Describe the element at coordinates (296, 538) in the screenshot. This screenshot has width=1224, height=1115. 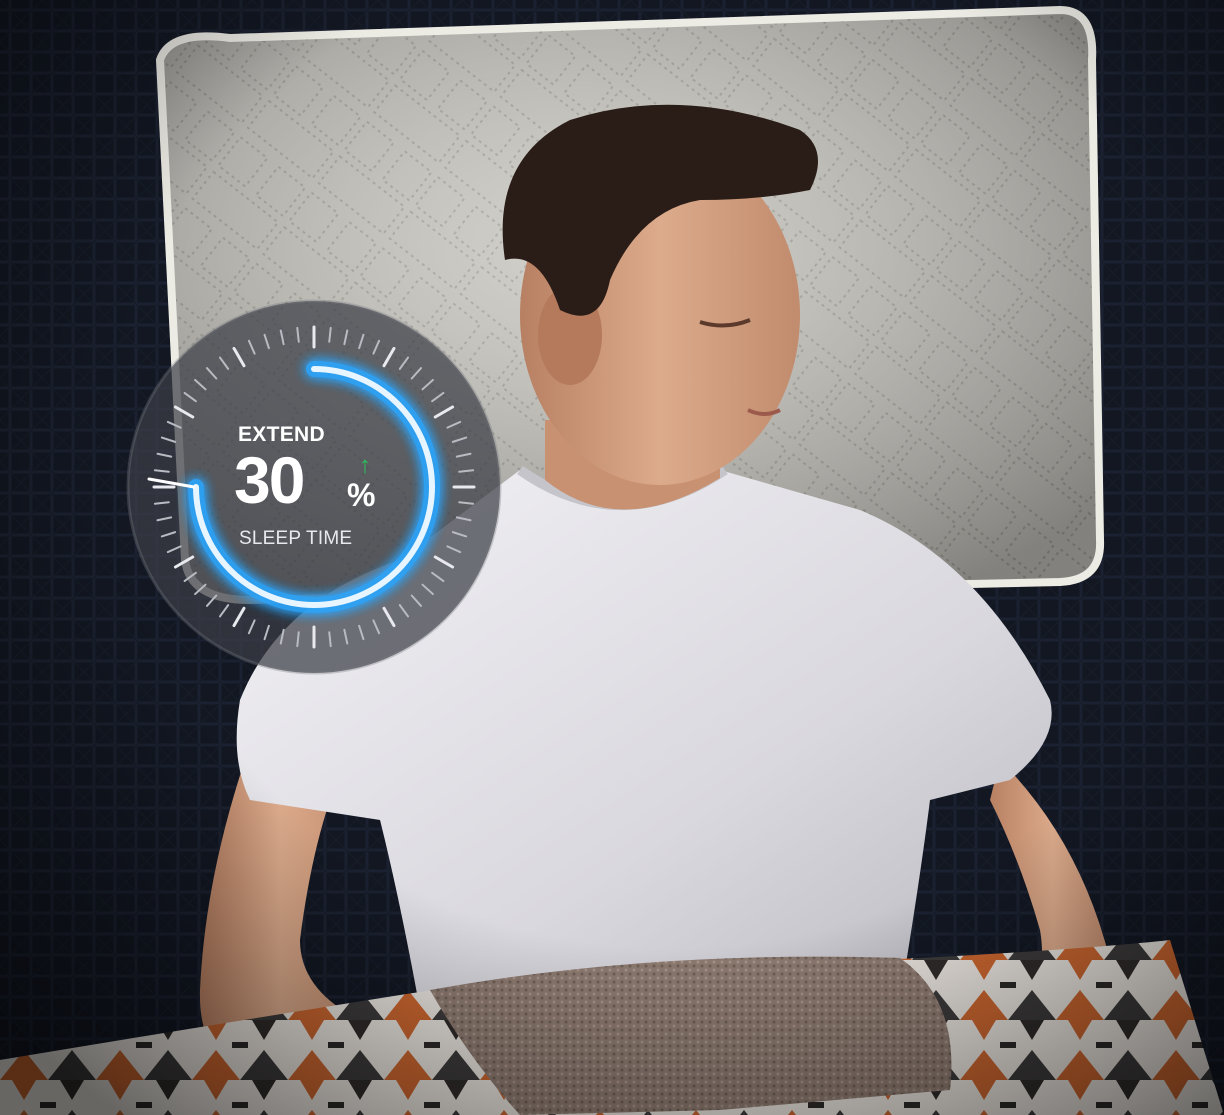
I see `badge-bottom-label: SLEEP TIME` at that location.